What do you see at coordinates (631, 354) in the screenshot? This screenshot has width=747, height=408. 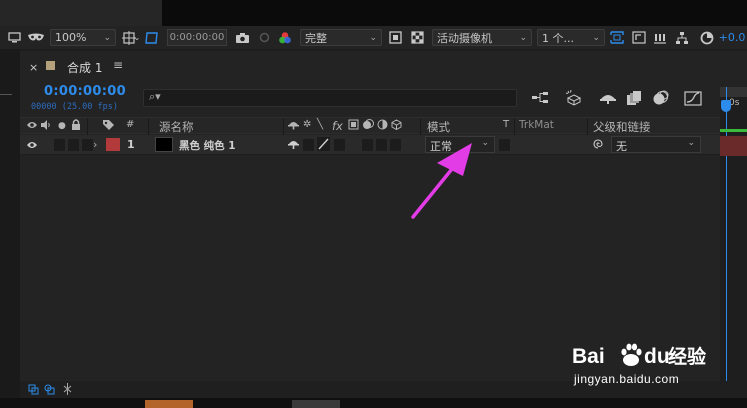 I see `paw-icon` at bounding box center [631, 354].